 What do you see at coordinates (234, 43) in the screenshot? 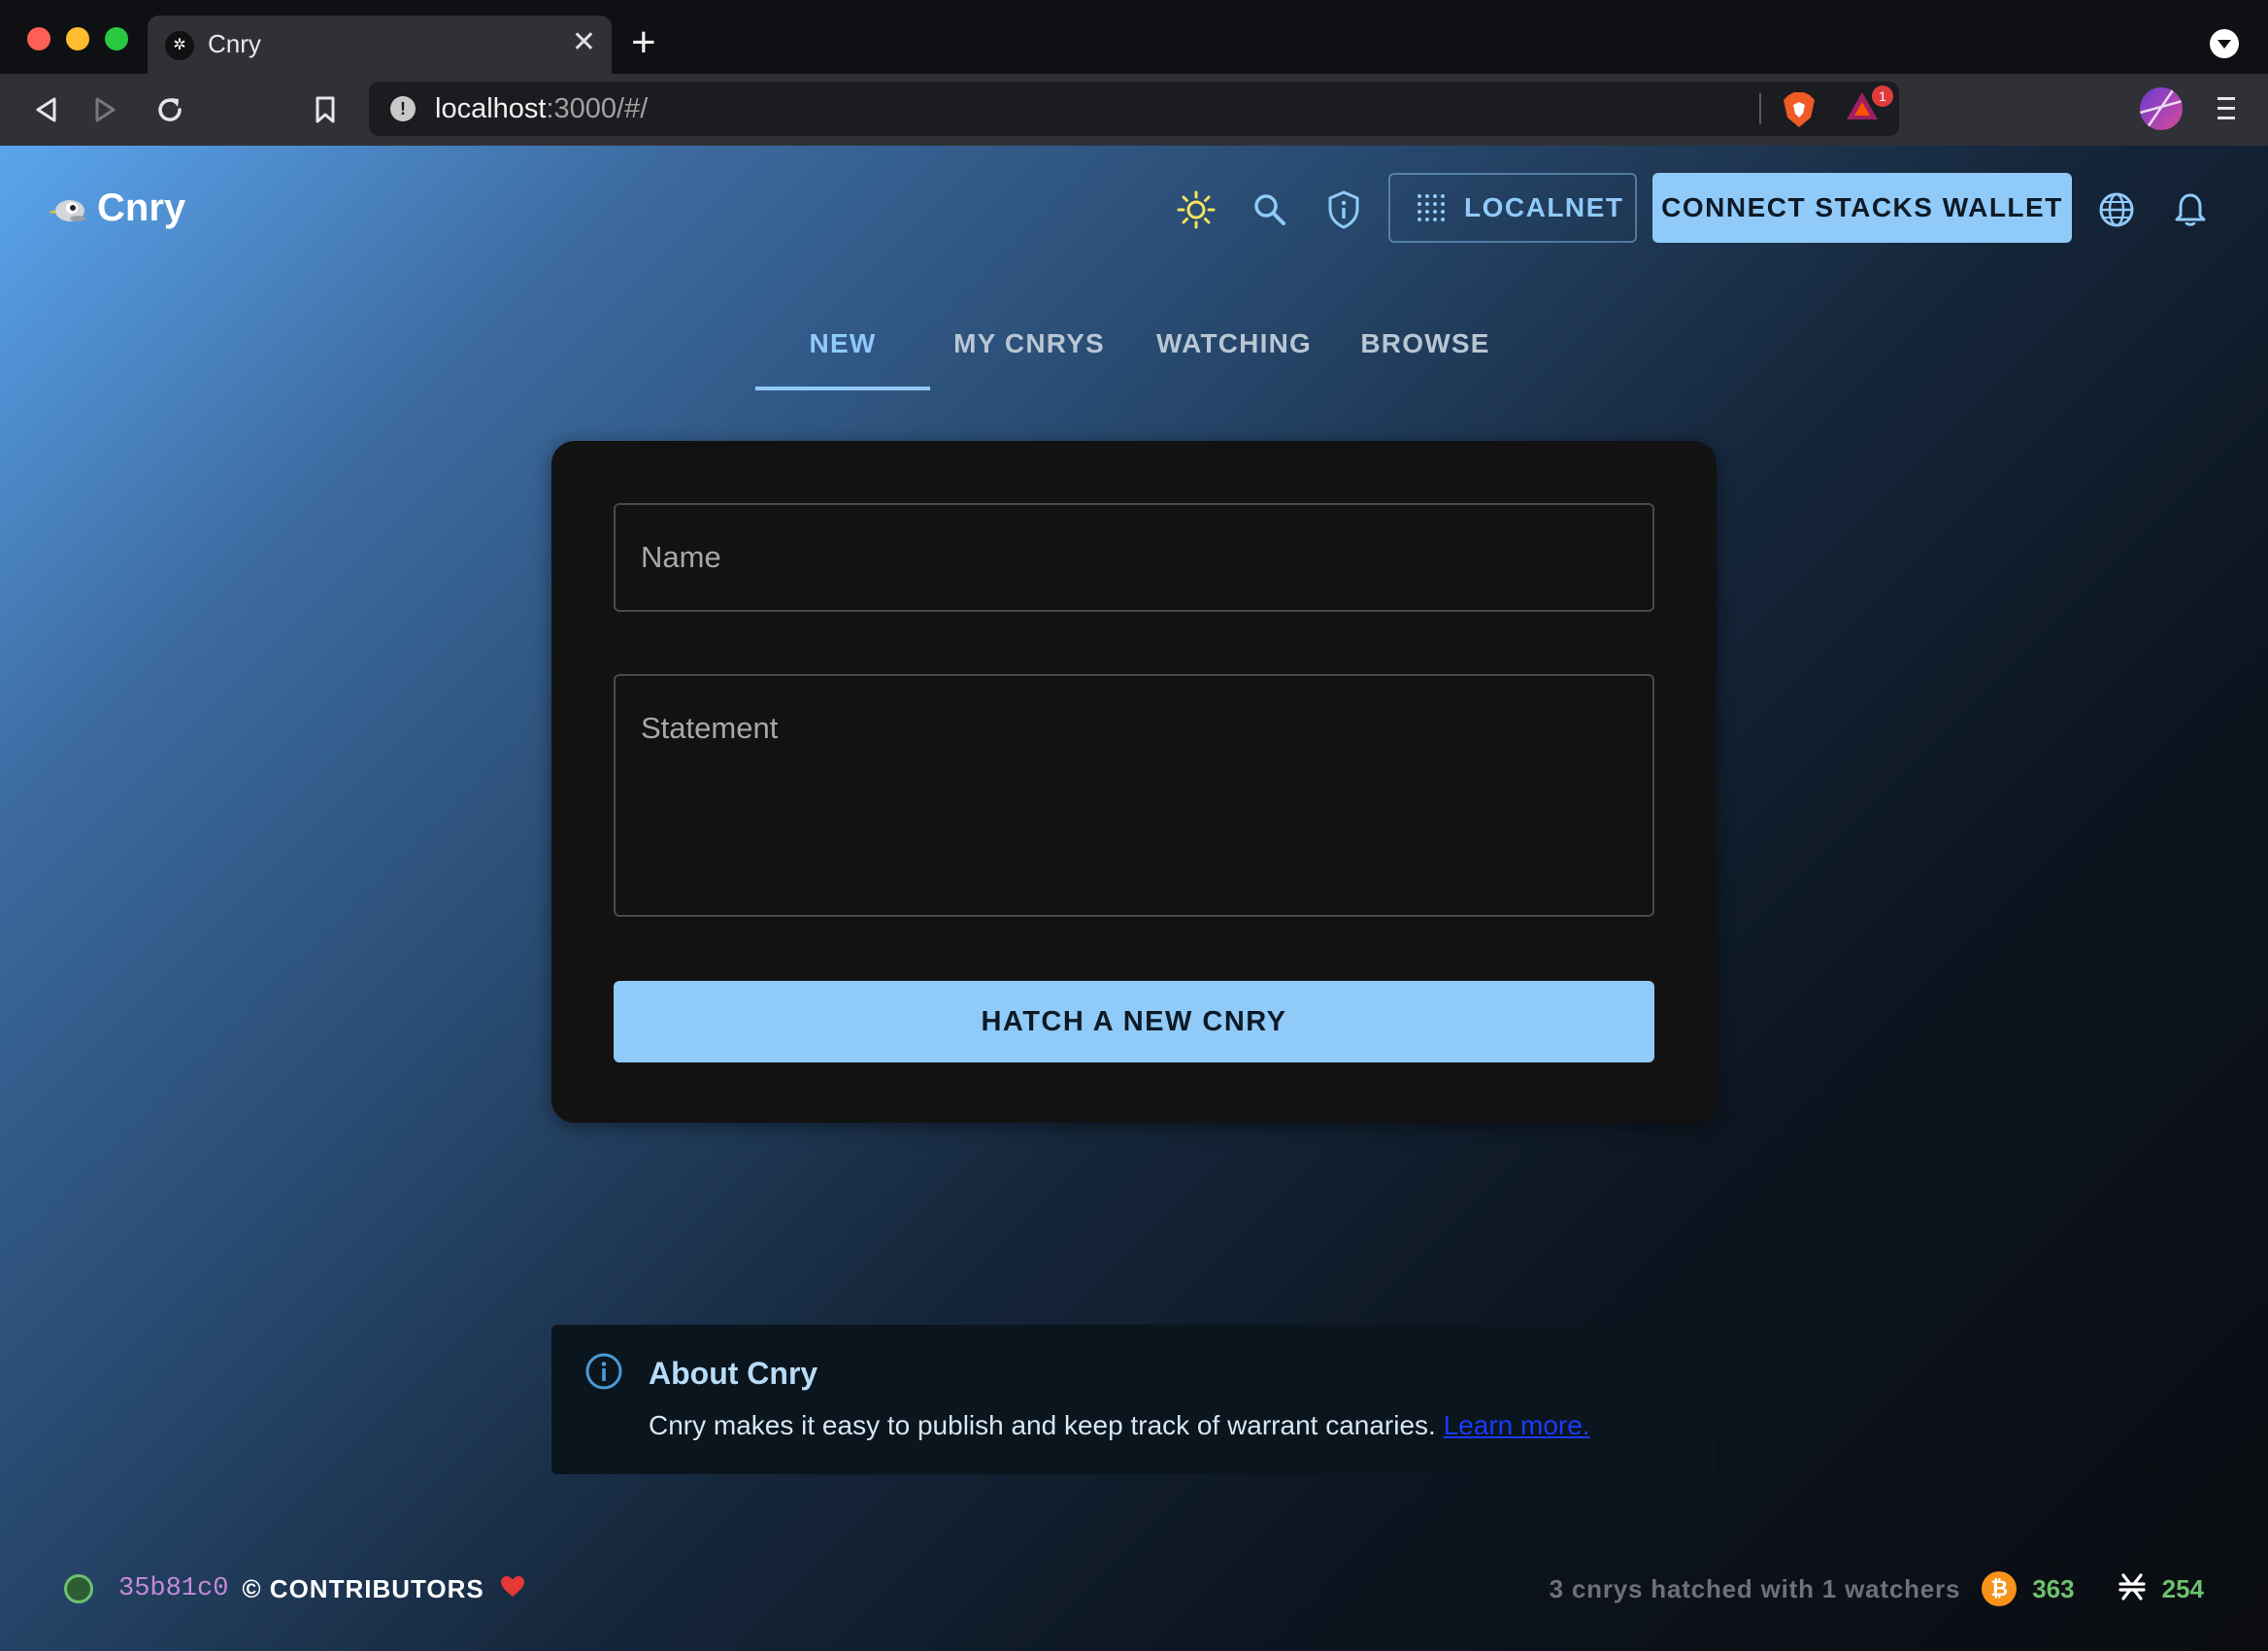
I see `tab-title: Cnry` at bounding box center [234, 43].